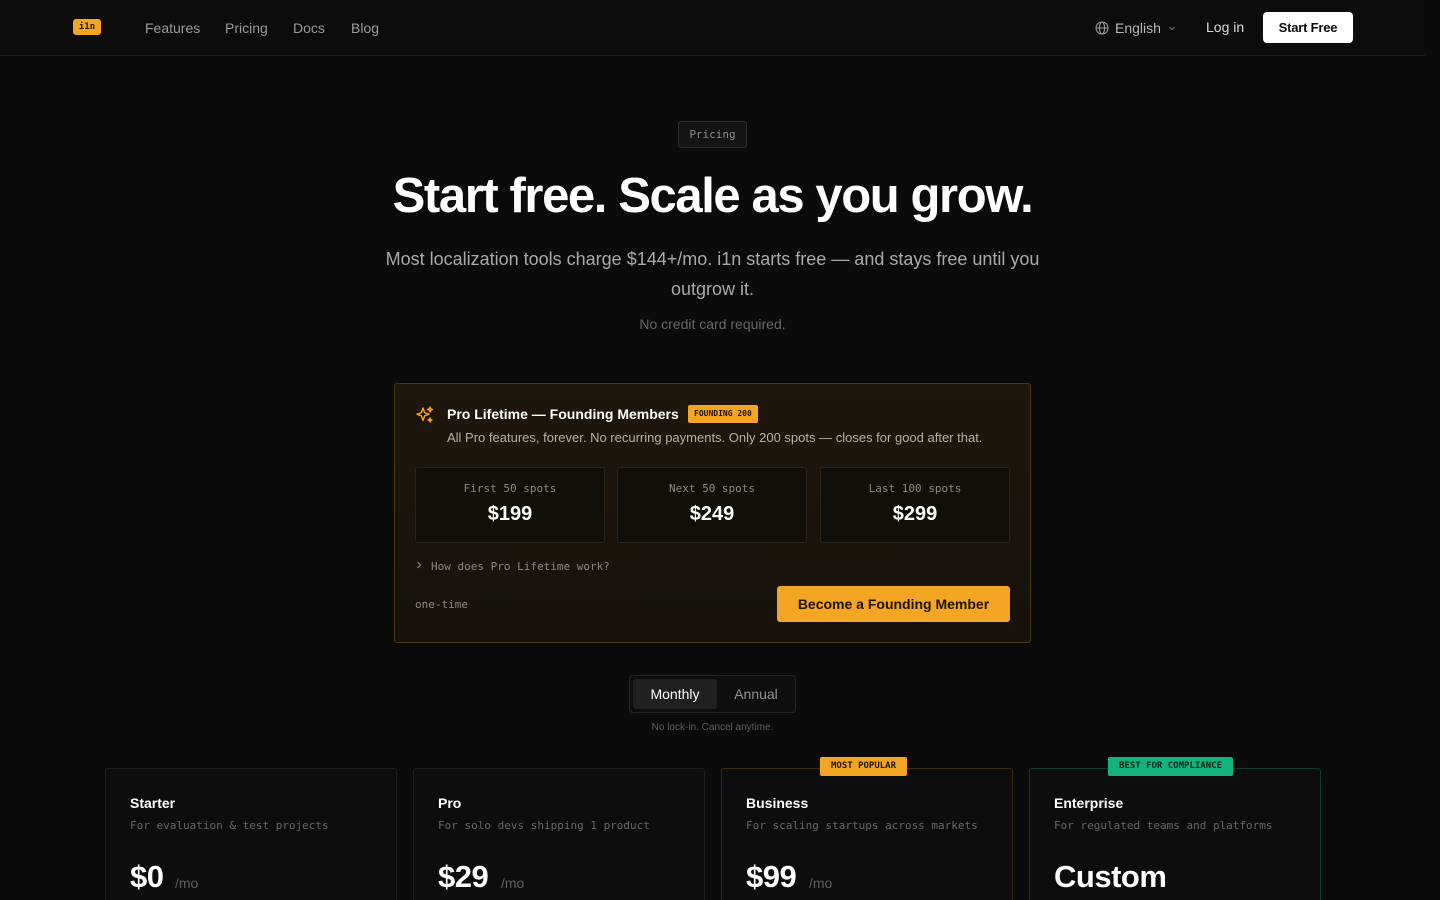  What do you see at coordinates (419, 566) in the screenshot?
I see `chevron-right-icon` at bounding box center [419, 566].